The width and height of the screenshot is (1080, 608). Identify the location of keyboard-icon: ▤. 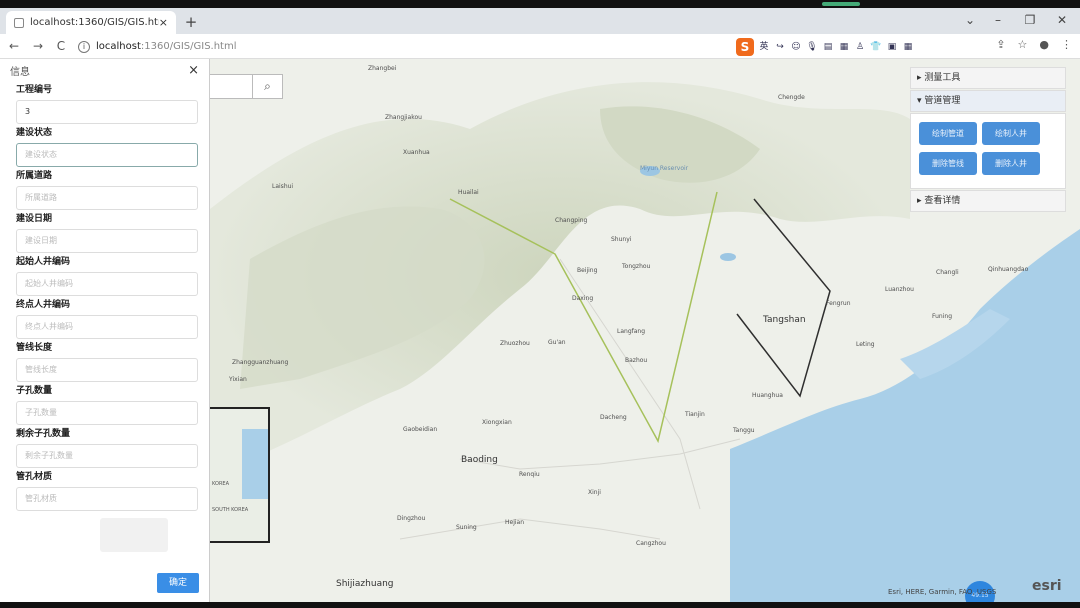
(828, 47).